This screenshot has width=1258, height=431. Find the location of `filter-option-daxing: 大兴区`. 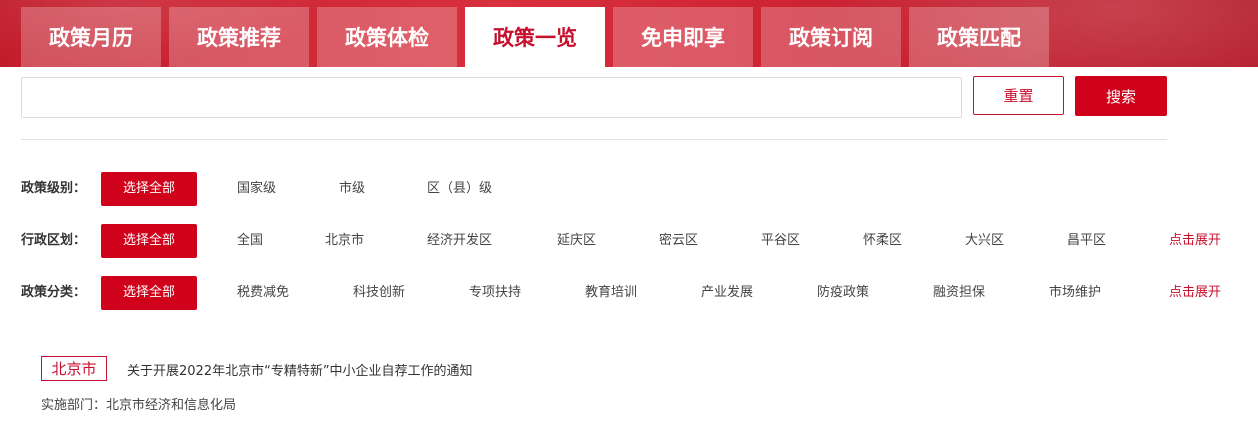

filter-option-daxing: 大兴区 is located at coordinates (984, 241).